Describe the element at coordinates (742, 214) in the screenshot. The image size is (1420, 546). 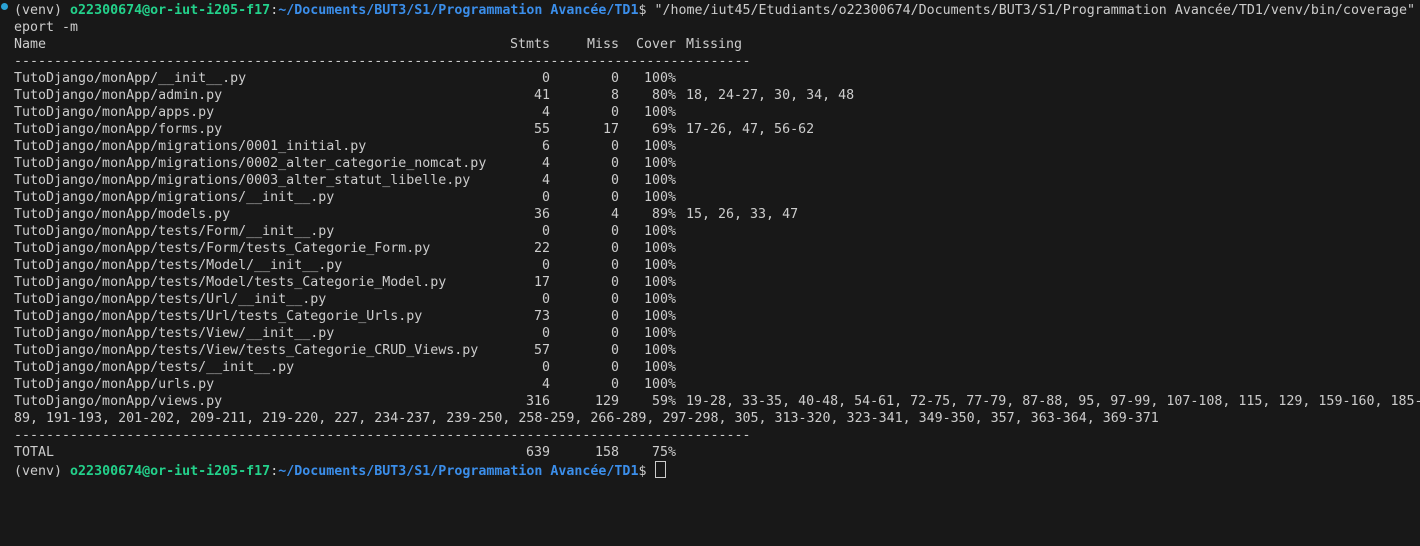
I see `cell-missing: 15, 26, 33, 47` at that location.